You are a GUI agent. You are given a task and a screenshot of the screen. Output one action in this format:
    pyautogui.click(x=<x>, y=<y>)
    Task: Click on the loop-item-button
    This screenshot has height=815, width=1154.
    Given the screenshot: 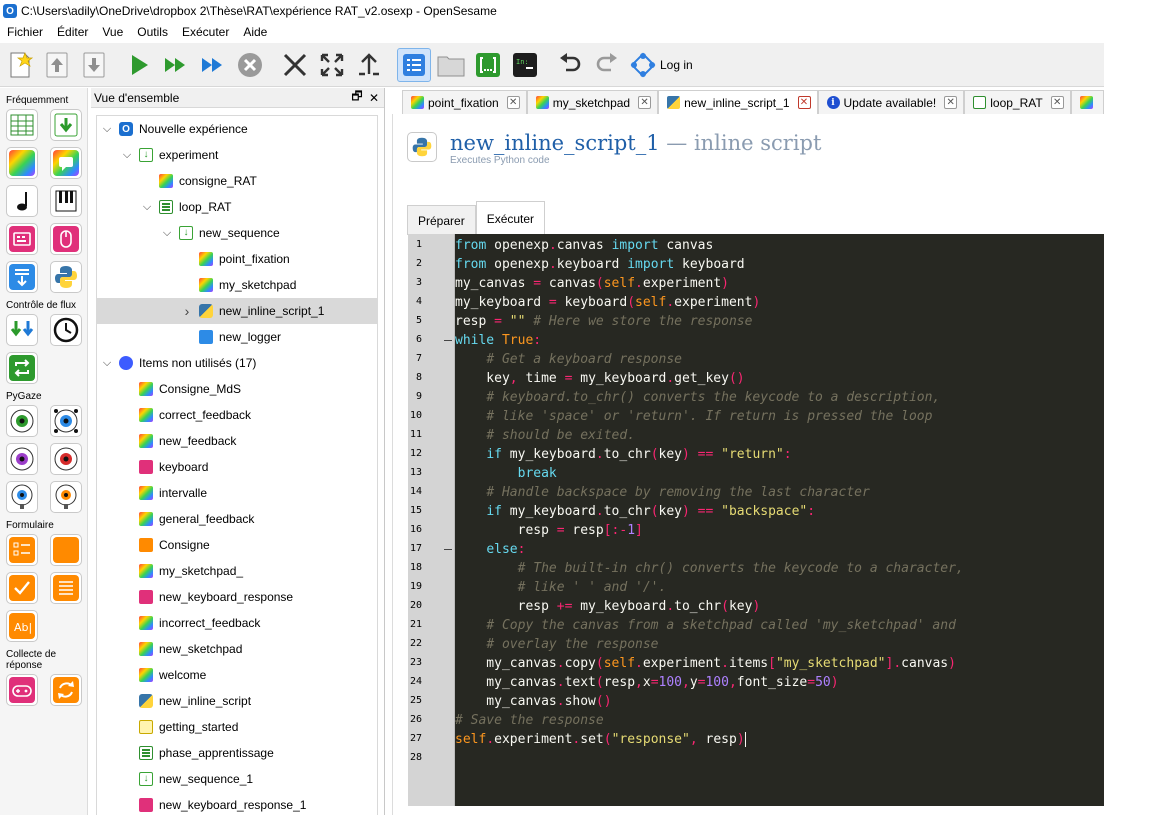 What is the action you would take?
    pyautogui.click(x=22, y=125)
    